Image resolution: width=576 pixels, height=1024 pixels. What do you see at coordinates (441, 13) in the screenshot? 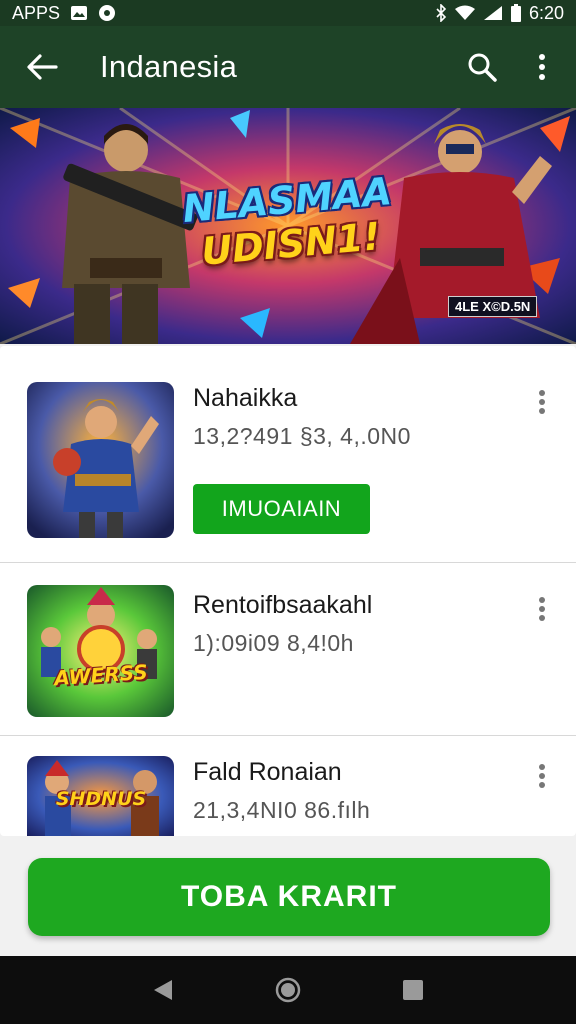
I see `bluetooth-icon` at bounding box center [441, 13].